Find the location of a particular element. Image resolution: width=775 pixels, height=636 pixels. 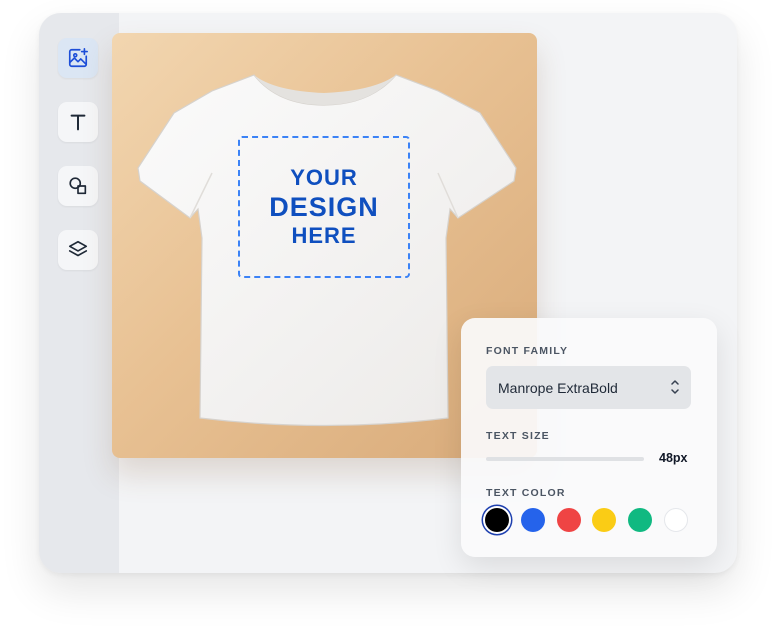

chevron-up-down-icon is located at coordinates (675, 387).